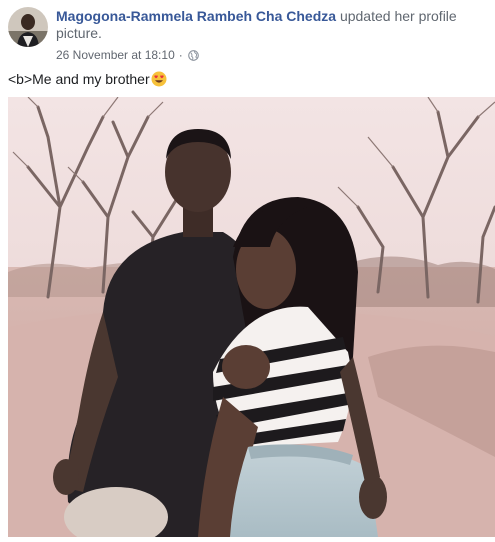 This screenshot has height=542, width=495. What do you see at coordinates (196, 16) in the screenshot?
I see `author-name-link: Magogona-Rammela Rambeh Cha Chedza` at bounding box center [196, 16].